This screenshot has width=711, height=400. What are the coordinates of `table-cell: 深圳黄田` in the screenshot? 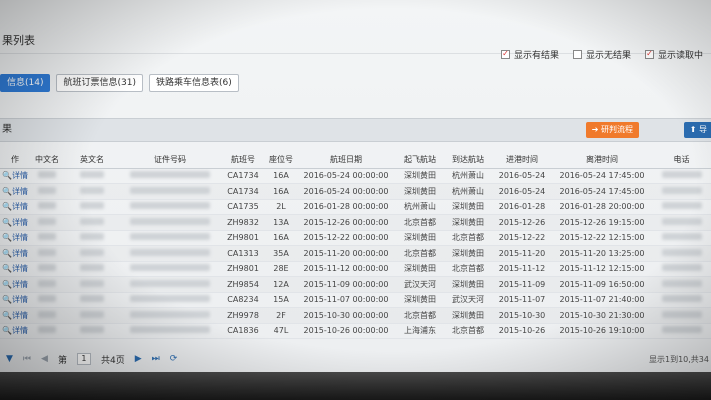 It's located at (468, 284).